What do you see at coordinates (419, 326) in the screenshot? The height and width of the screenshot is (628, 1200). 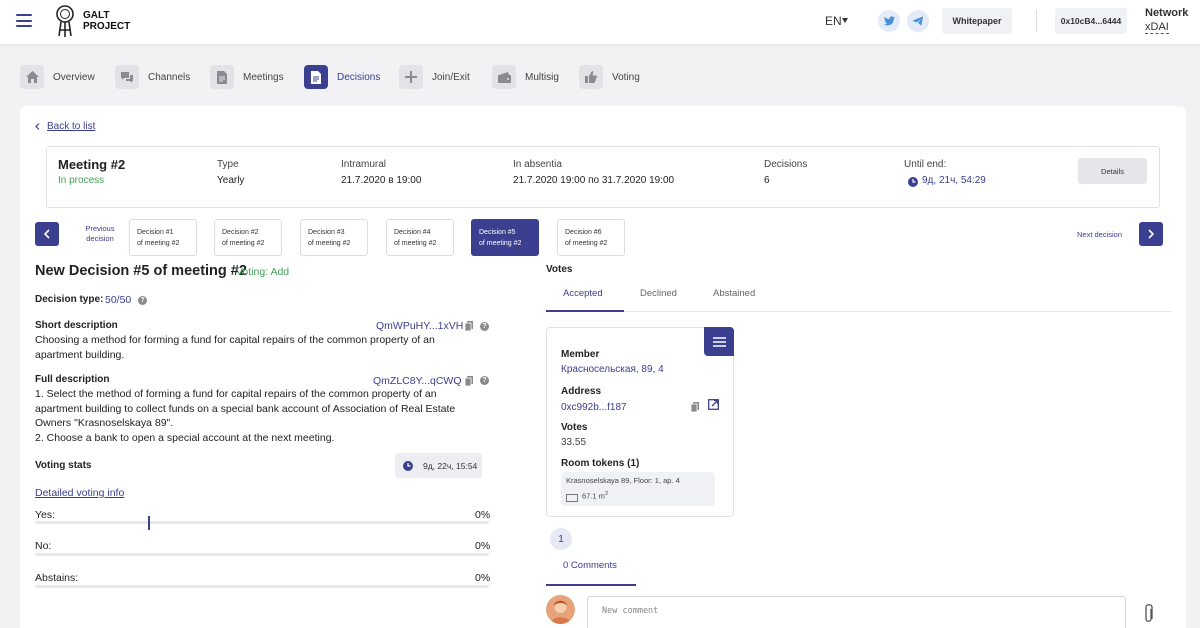 I see `short-description-hash-link: QmWPuHY...1xVH` at bounding box center [419, 326].